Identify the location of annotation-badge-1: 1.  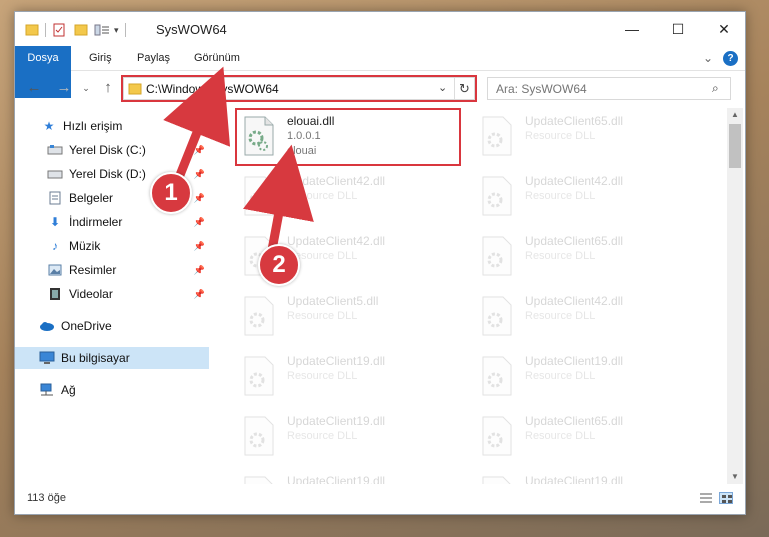
(171, 193).